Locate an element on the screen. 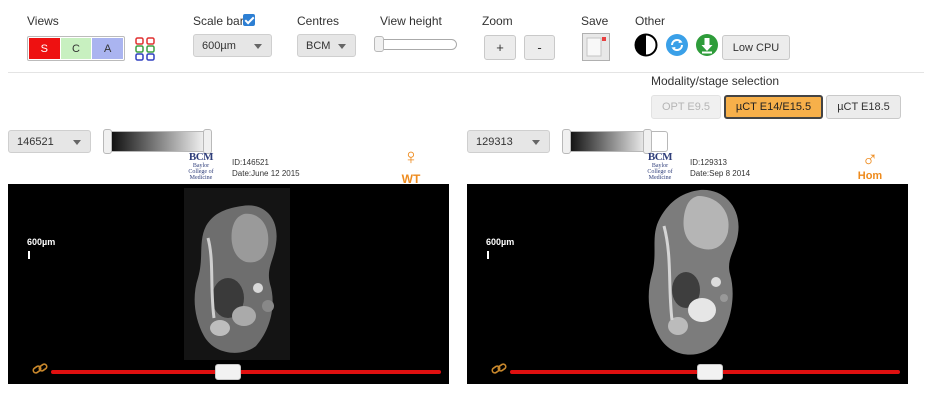  zoom-in-button: + is located at coordinates (500, 47).